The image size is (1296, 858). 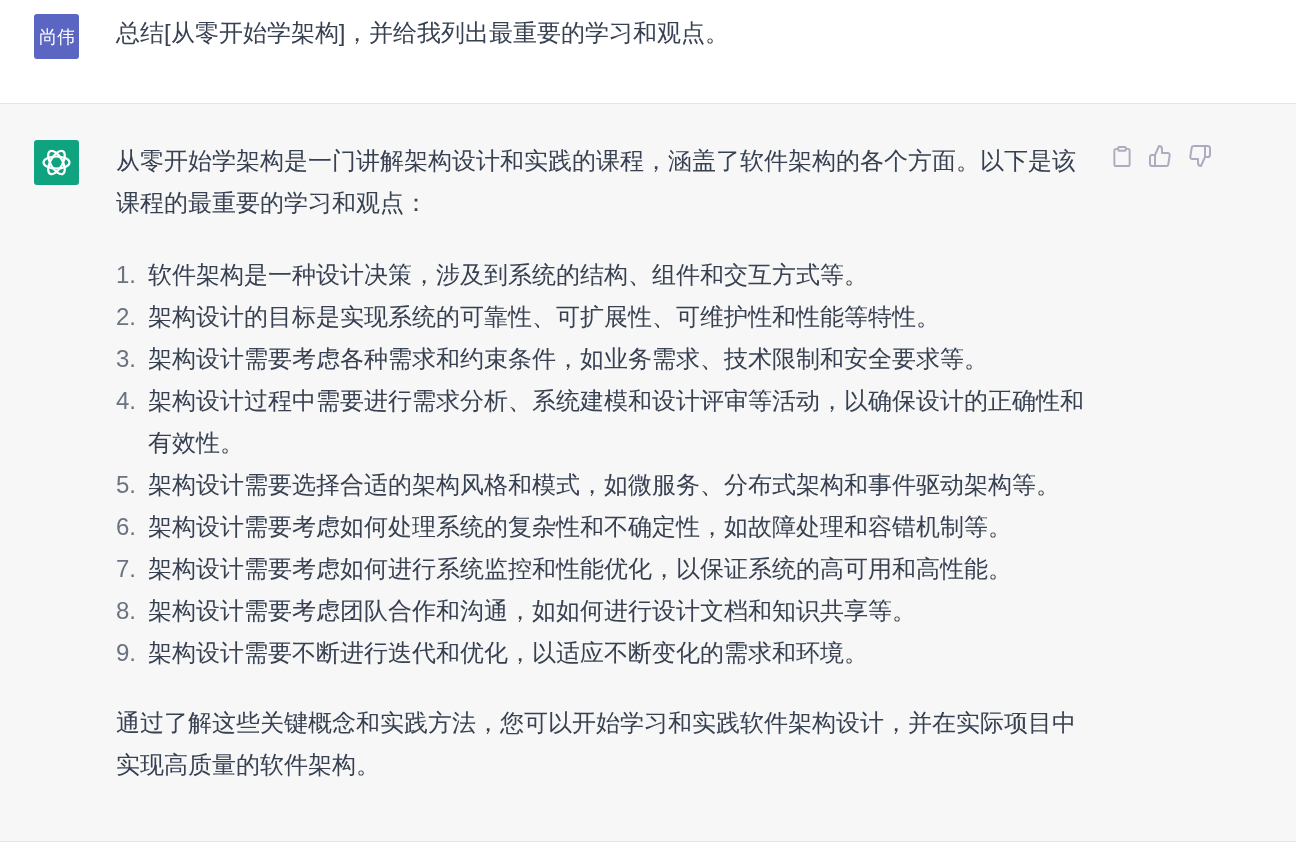 I want to click on conclusion-paragraph: 通过了解这些关键概念和实践方法，您可以开始学习和实践软件架构设计，并在实际项目中实现高质量的软件架构。, so click(x=596, y=744).